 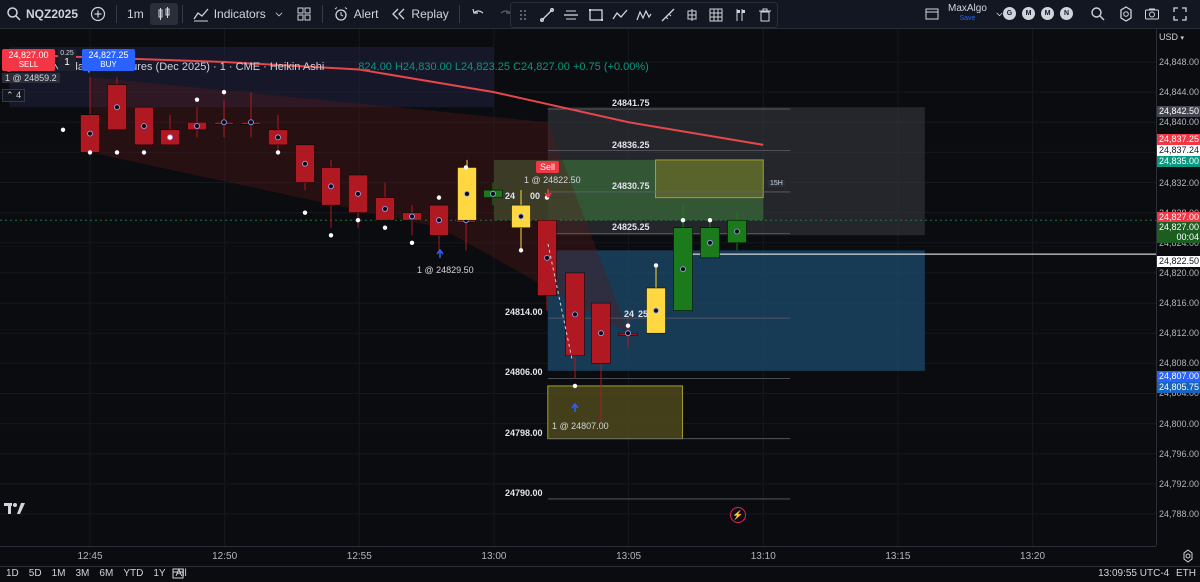 What do you see at coordinates (523, 15) in the screenshot?
I see `drag-handle-icon` at bounding box center [523, 15].